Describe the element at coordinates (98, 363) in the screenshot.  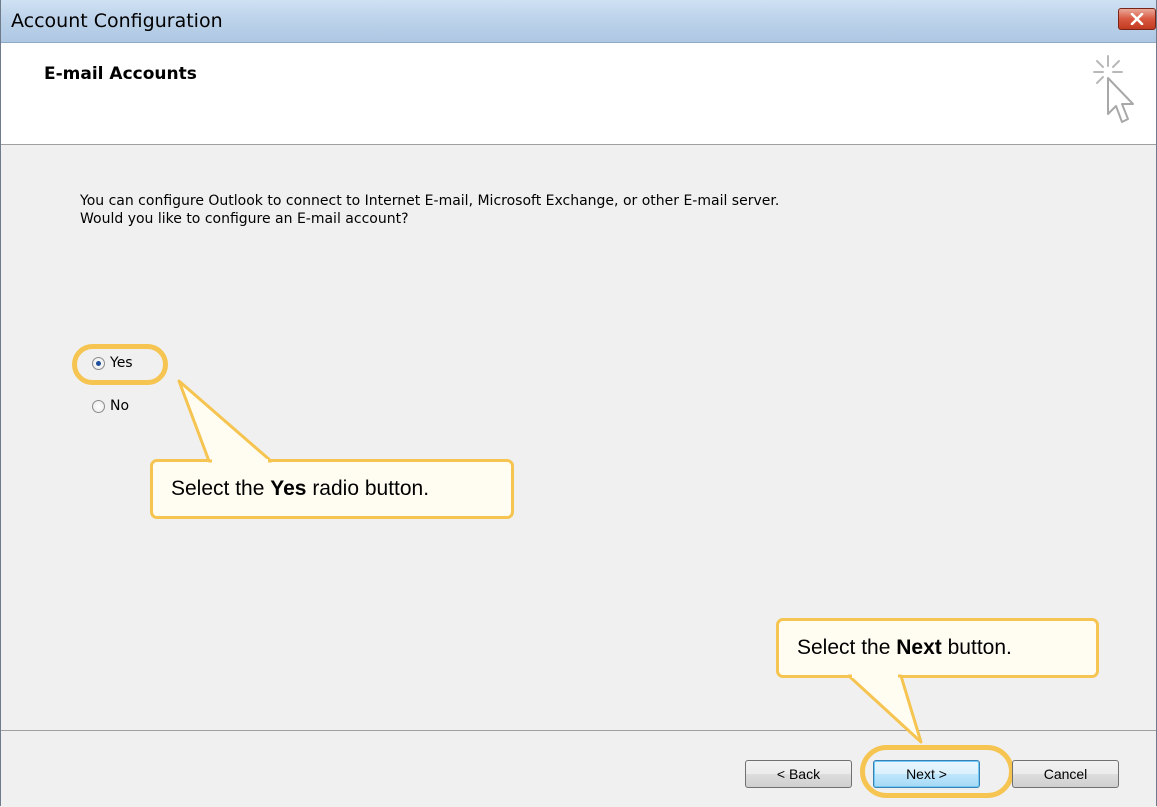
I see `radio-yes-input` at that location.